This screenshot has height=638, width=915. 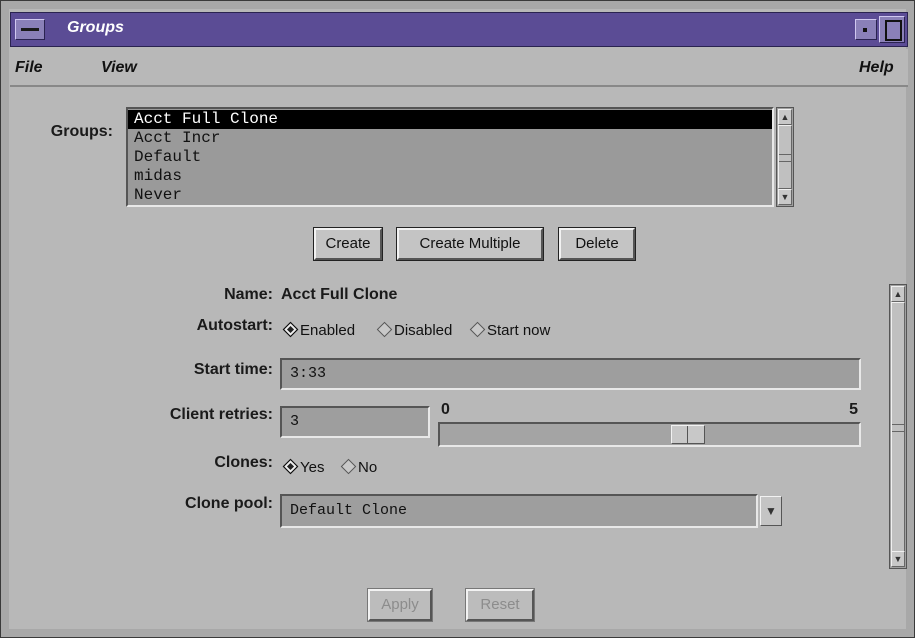 What do you see at coordinates (853, 409) in the screenshot?
I see `slider-max-label: 5` at bounding box center [853, 409].